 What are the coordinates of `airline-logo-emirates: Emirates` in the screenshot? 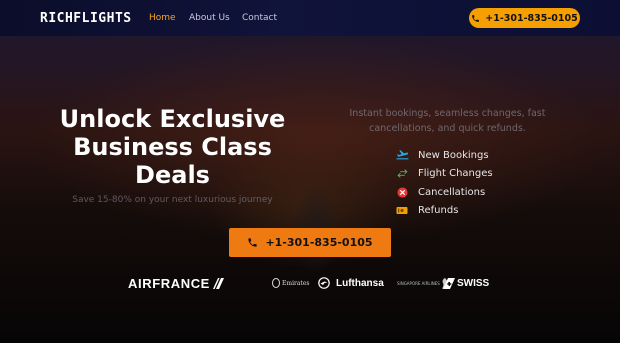 It's located at (290, 283).